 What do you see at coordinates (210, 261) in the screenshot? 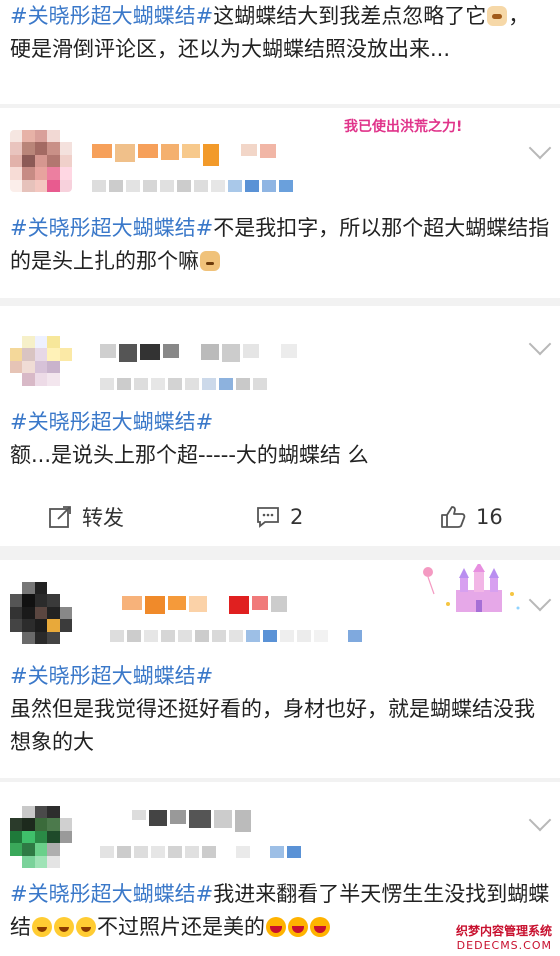
I see `doge-emoji-icon` at bounding box center [210, 261].